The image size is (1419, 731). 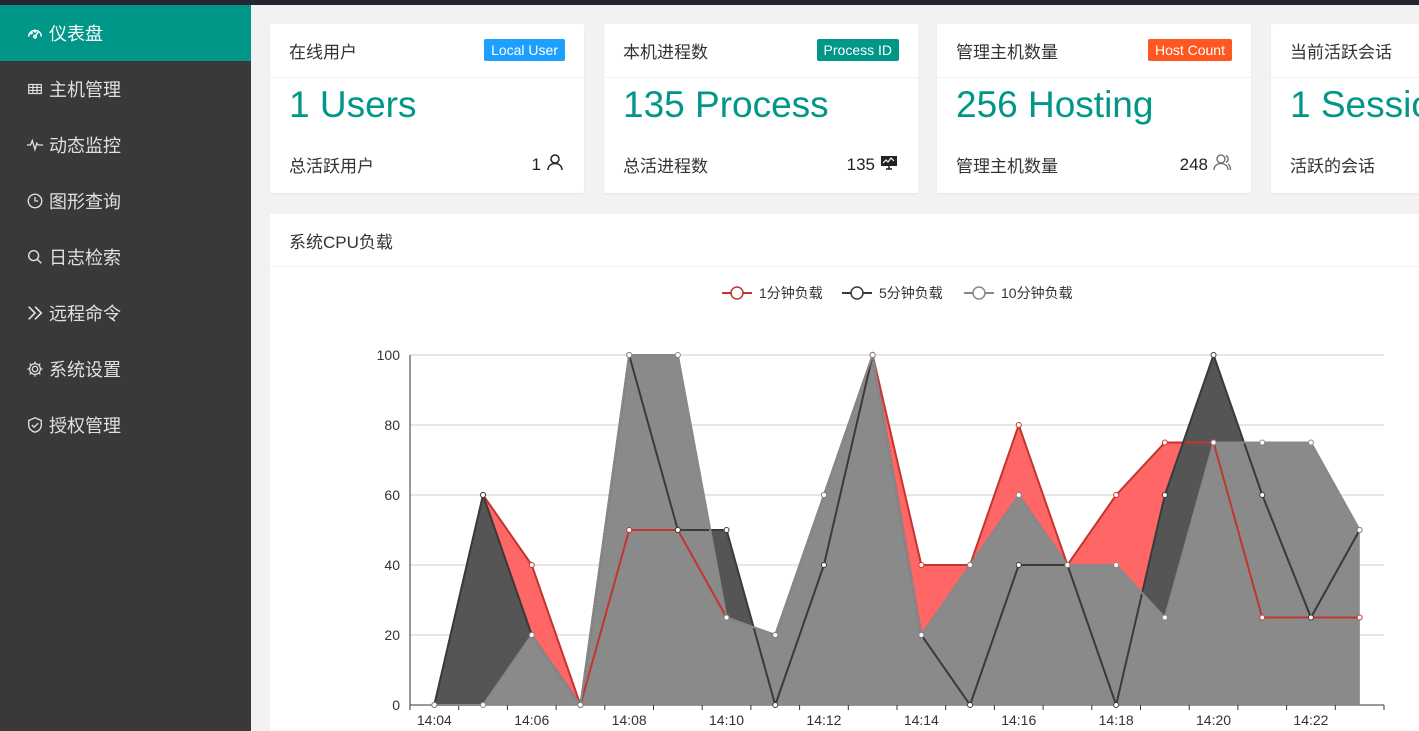 I want to click on x-tick-label: 14:18, so click(x=1116, y=720).